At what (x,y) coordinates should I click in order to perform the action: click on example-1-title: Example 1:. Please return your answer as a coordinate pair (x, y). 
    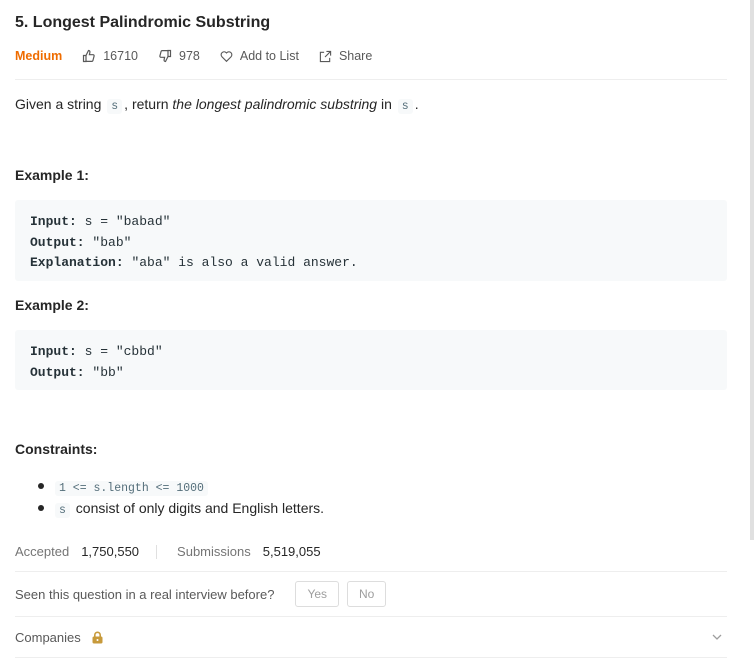
    Looking at the image, I should click on (52, 175).